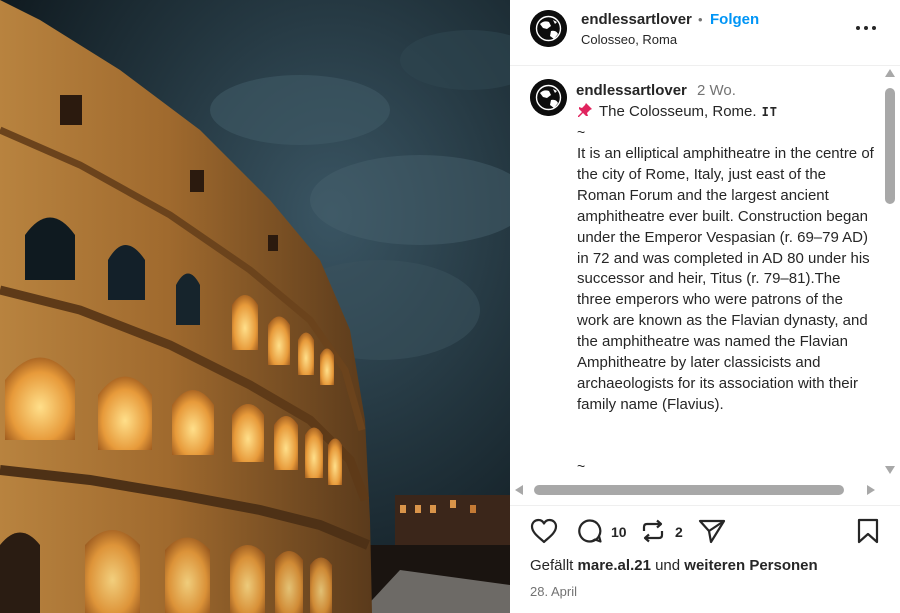 This screenshot has width=900, height=613. What do you see at coordinates (553, 591) in the screenshot?
I see `post-date: 28. April` at bounding box center [553, 591].